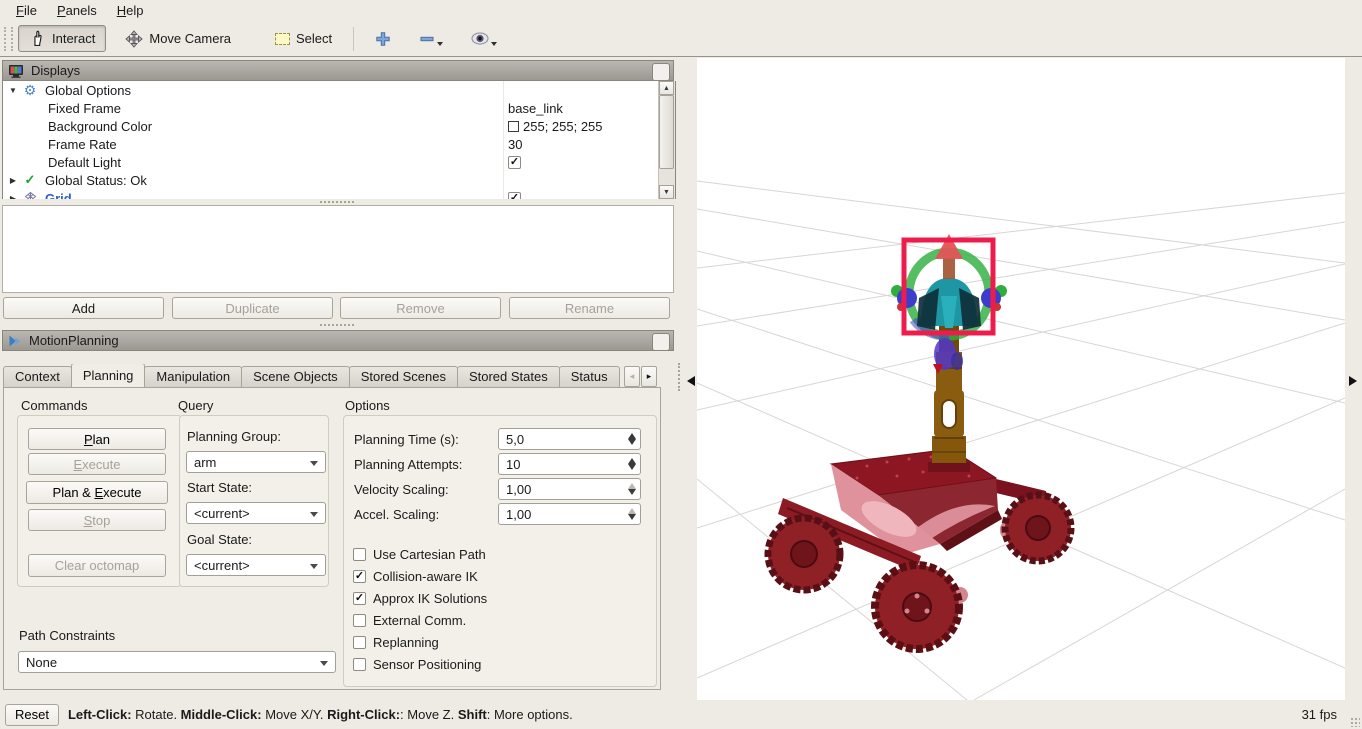  Describe the element at coordinates (8, 38) in the screenshot. I see `toolbar-drag-handle` at that location.